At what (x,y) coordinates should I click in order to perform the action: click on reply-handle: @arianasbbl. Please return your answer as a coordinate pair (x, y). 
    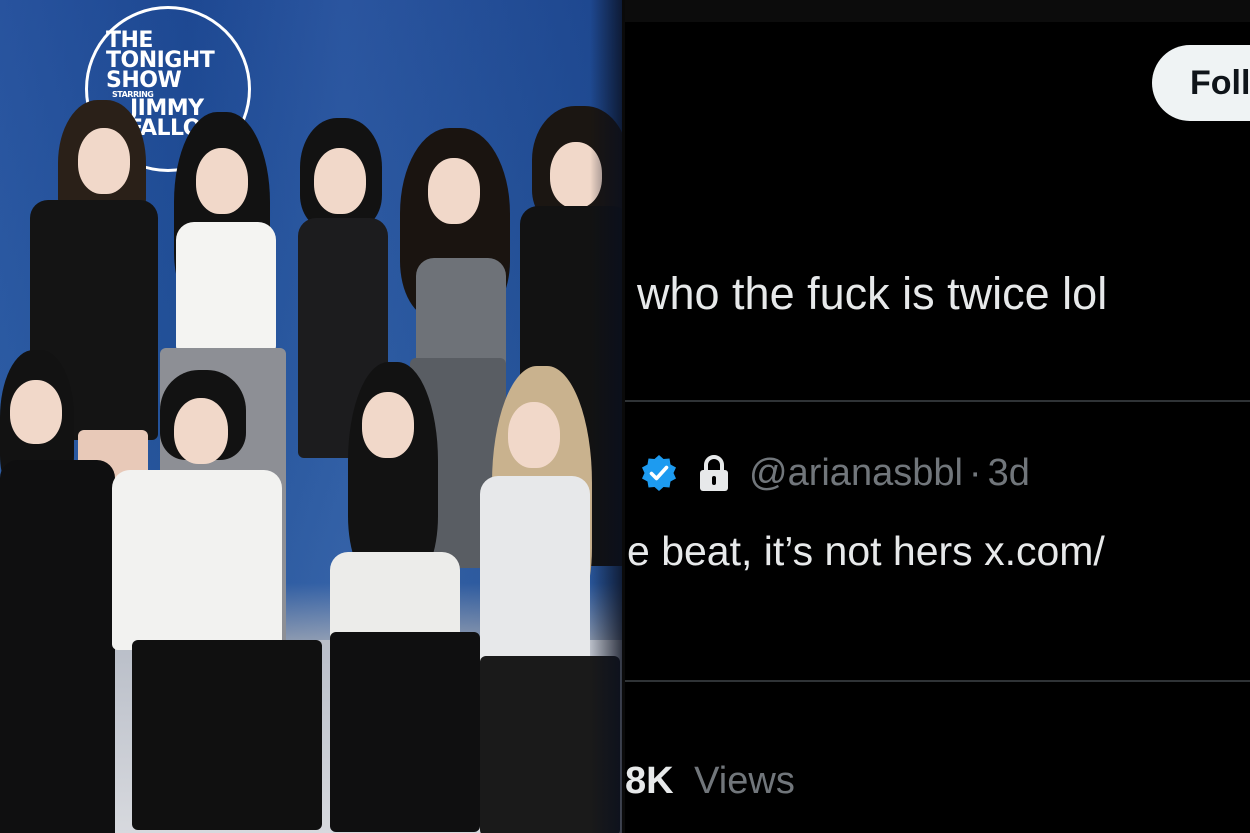
    Looking at the image, I should click on (856, 473).